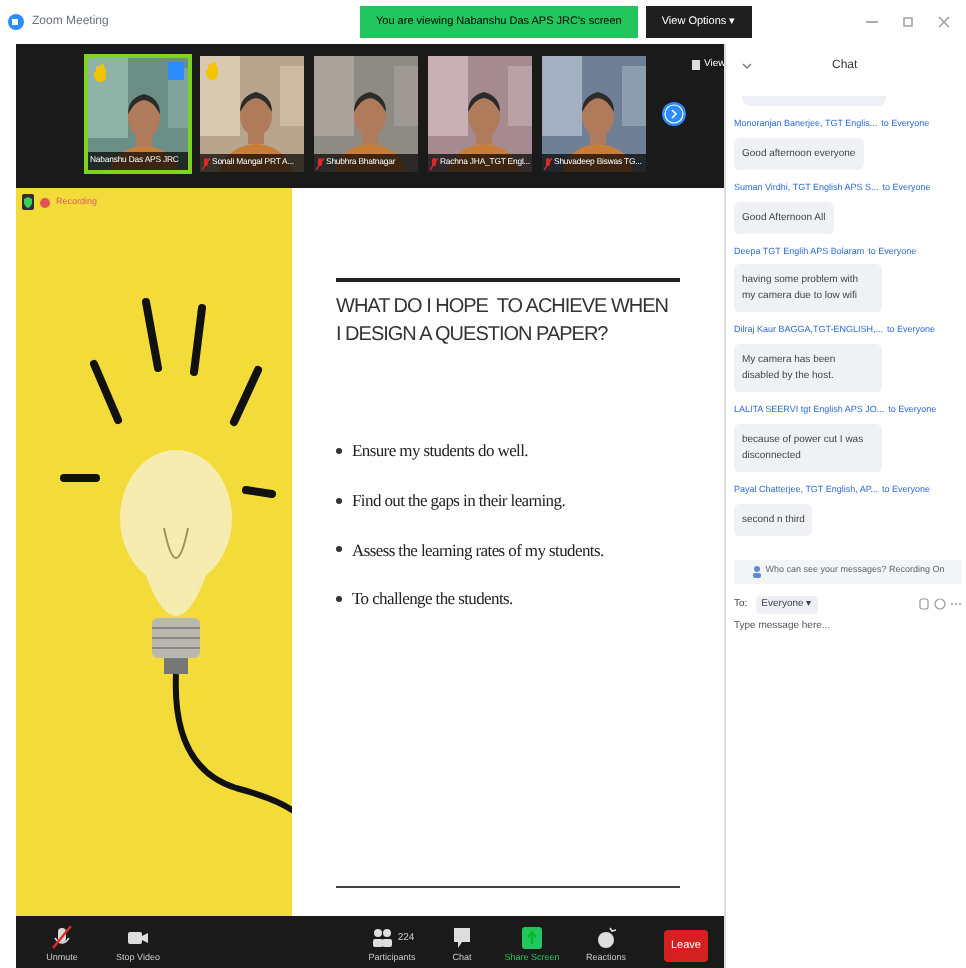  What do you see at coordinates (432, 599) in the screenshot?
I see `bullet-text: To challenge the students.` at bounding box center [432, 599].